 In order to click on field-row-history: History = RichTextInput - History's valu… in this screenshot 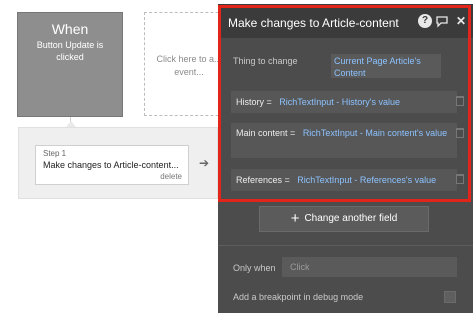, I will do `click(344, 102)`.